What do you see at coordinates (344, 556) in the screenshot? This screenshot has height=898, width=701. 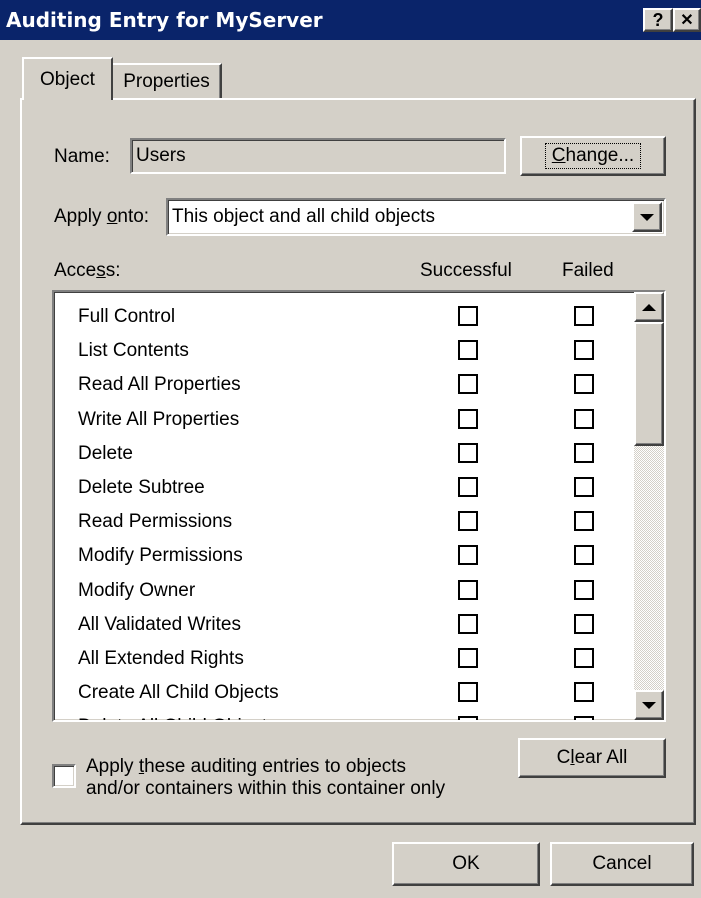 I see `table-row: Modify Permissions` at bounding box center [344, 556].